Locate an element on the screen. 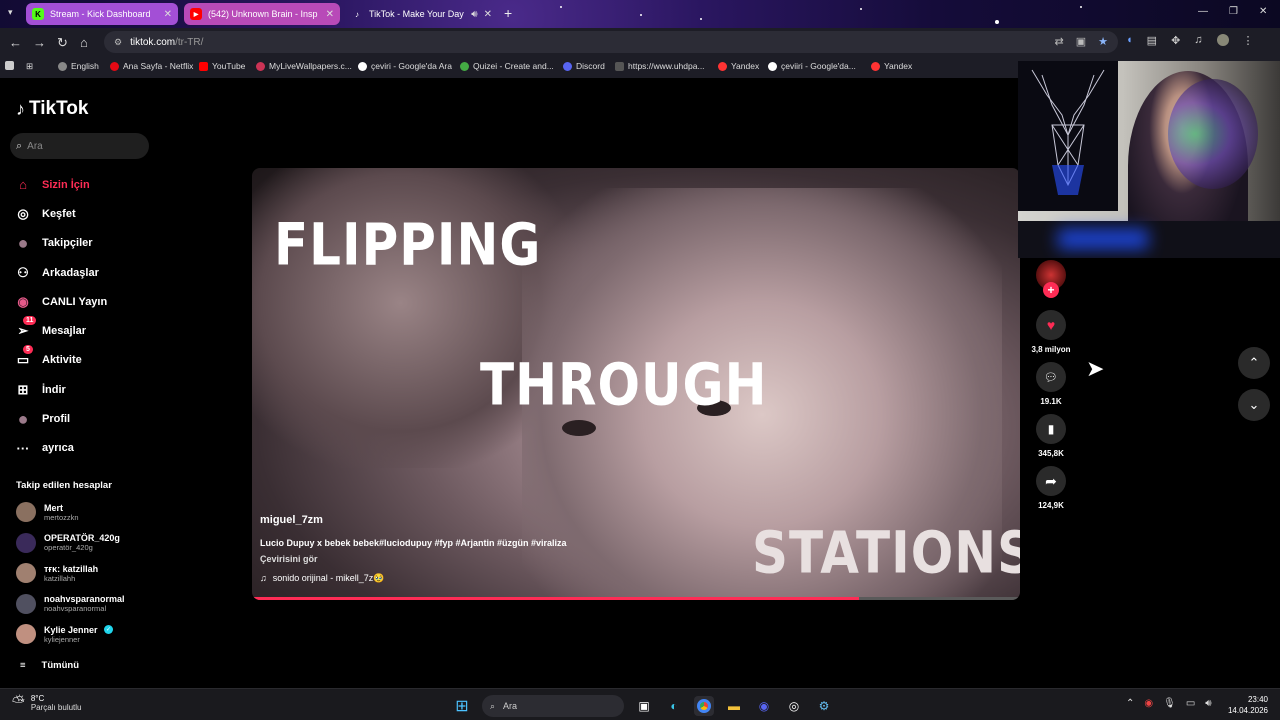  tab-search-icon: ▾ is located at coordinates (10, 12).